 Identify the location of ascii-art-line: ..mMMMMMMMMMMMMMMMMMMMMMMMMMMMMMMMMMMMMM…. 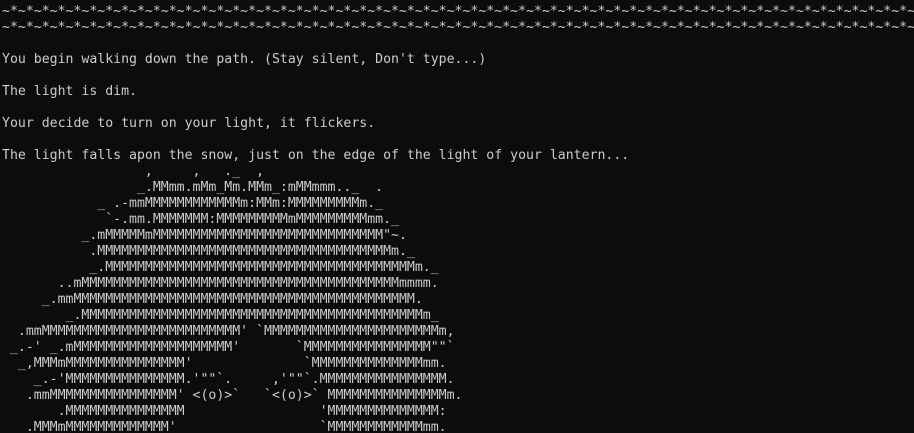
(220, 283).